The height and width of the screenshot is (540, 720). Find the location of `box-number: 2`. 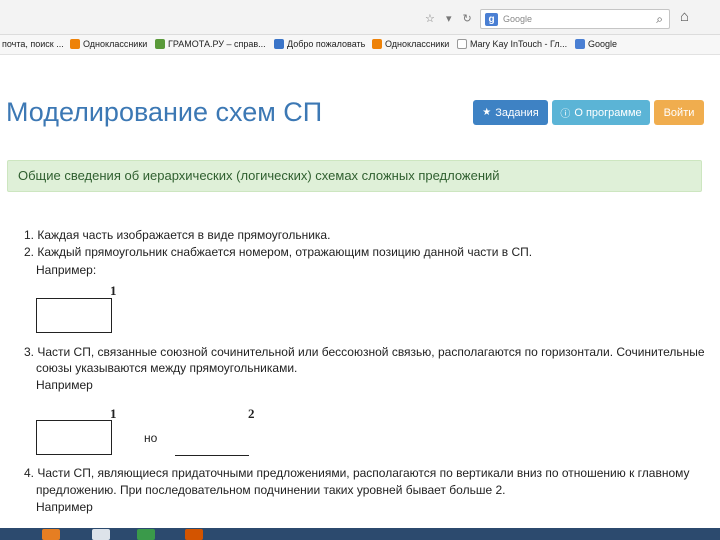

box-number: 2 is located at coordinates (251, 413).